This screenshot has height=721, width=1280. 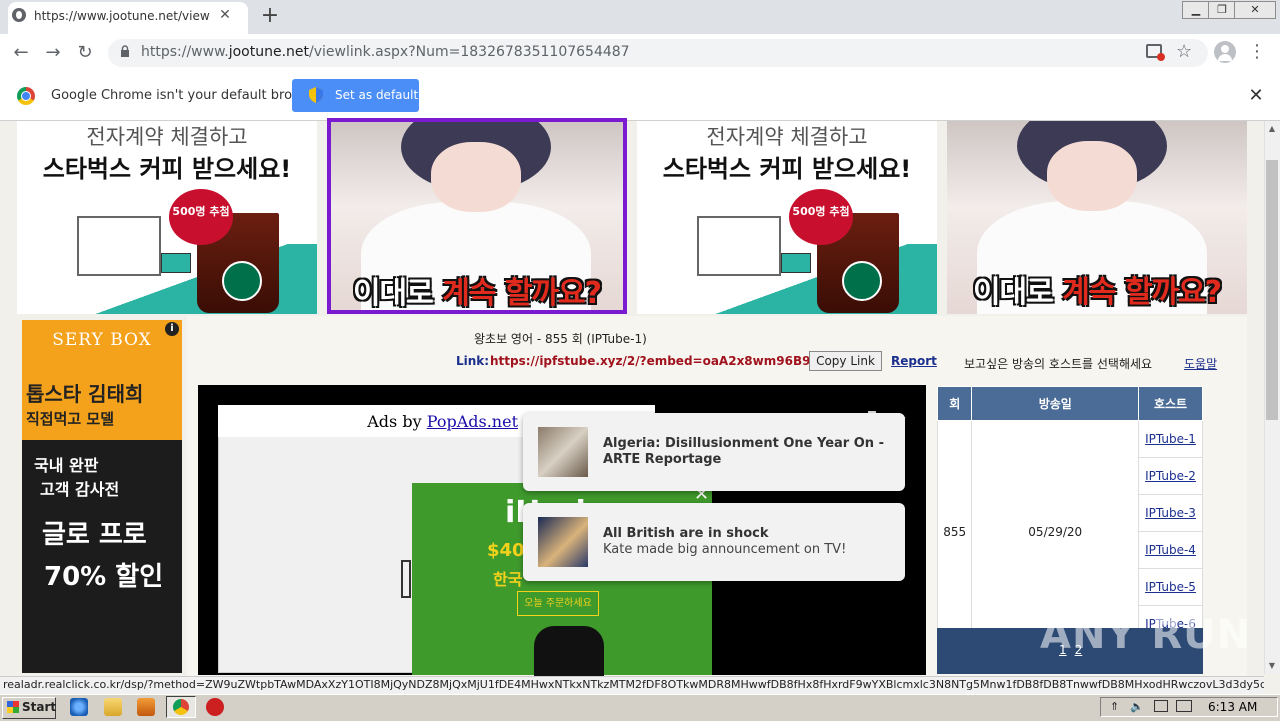 What do you see at coordinates (508, 579) in the screenshot?
I see `iherb-korea-text: 한국` at bounding box center [508, 579].